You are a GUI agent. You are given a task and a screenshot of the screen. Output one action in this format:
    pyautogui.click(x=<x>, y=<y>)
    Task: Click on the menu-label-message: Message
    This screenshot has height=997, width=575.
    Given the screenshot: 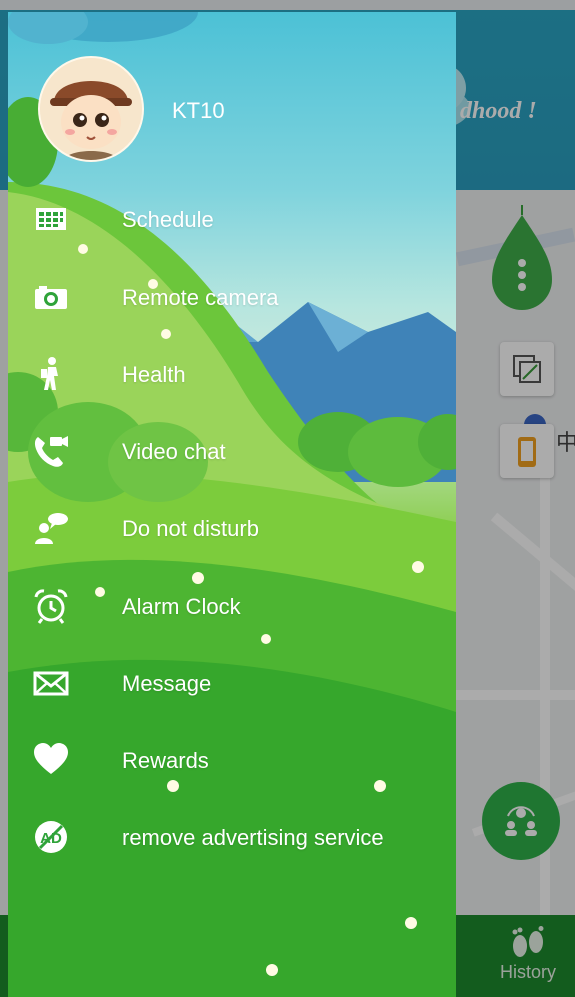 What is the action you would take?
    pyautogui.click(x=167, y=683)
    